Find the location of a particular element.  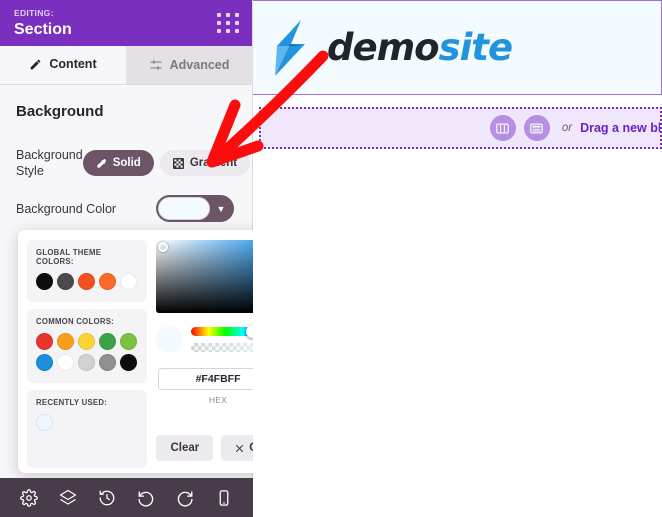

add-columns-button is located at coordinates (502, 128).